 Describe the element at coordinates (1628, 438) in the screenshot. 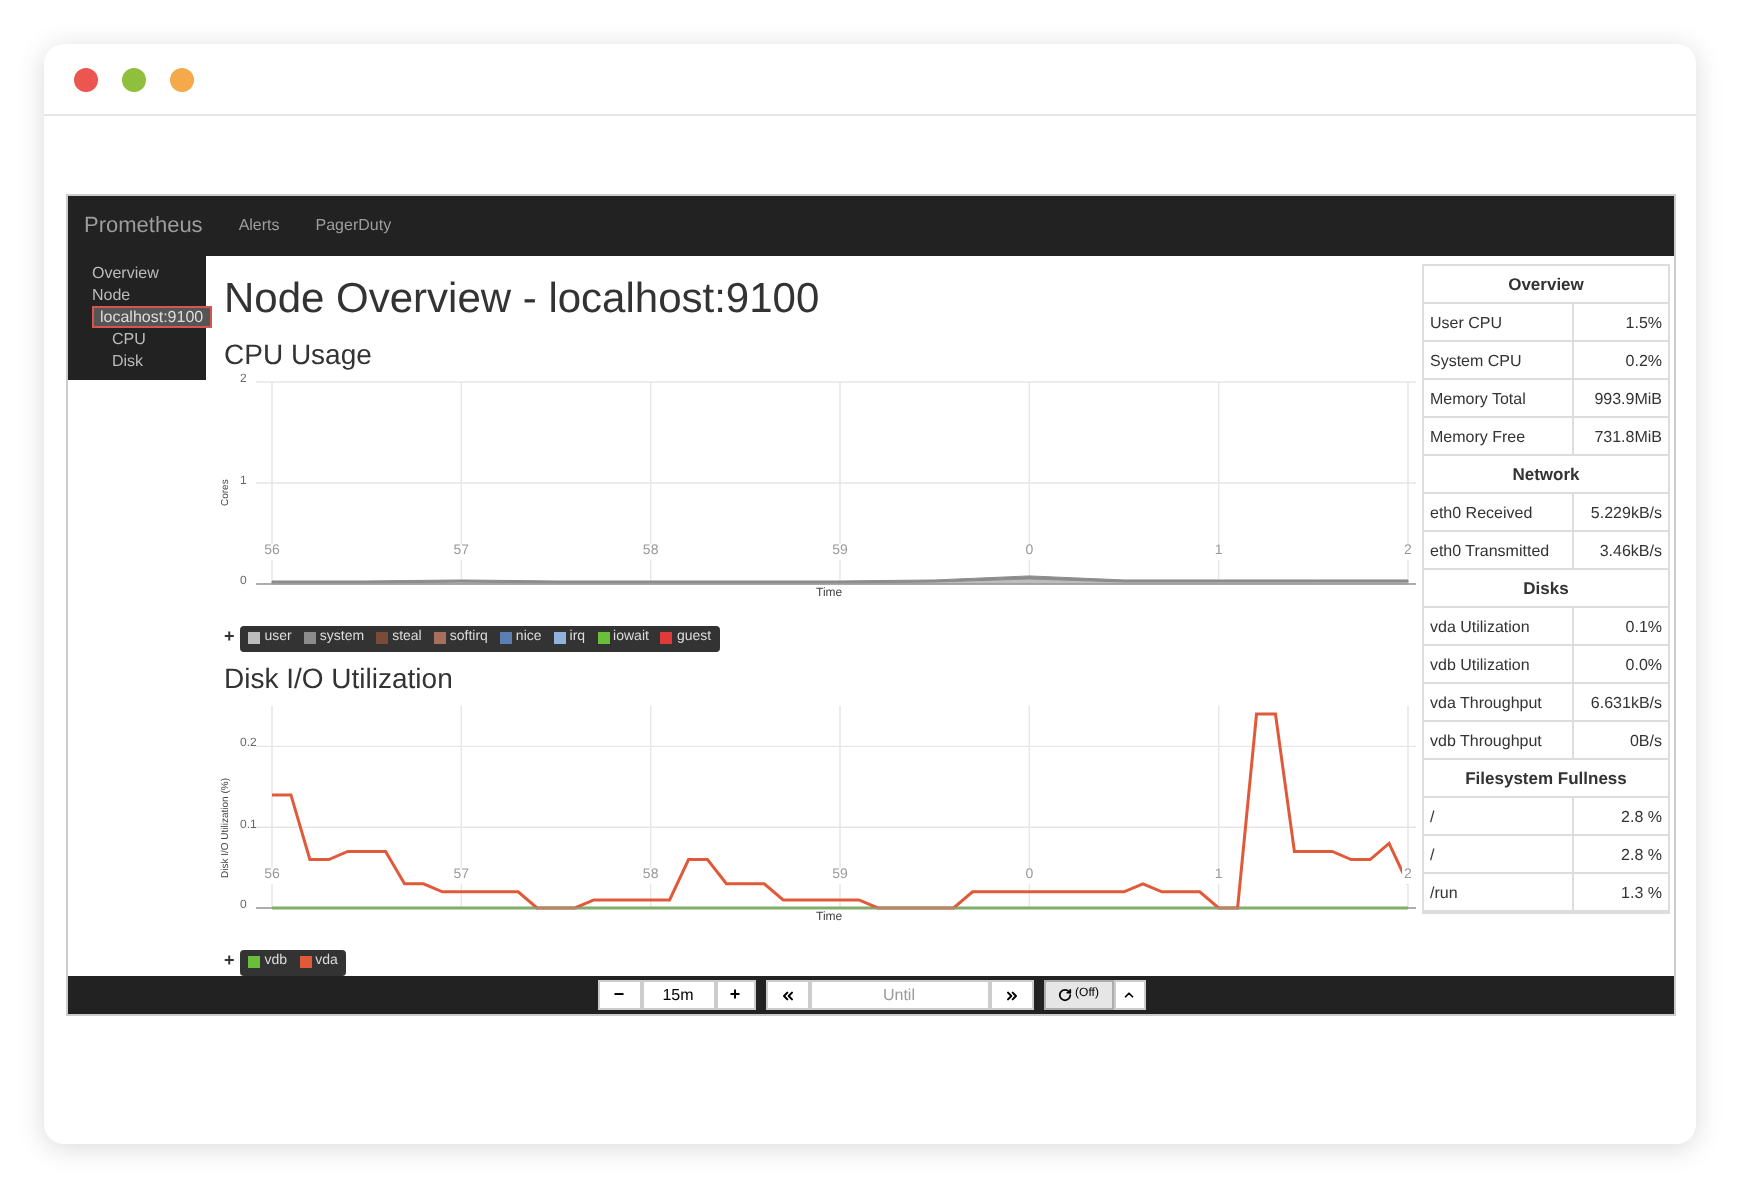

I see `table-cell-text: 731.8MiB` at that location.